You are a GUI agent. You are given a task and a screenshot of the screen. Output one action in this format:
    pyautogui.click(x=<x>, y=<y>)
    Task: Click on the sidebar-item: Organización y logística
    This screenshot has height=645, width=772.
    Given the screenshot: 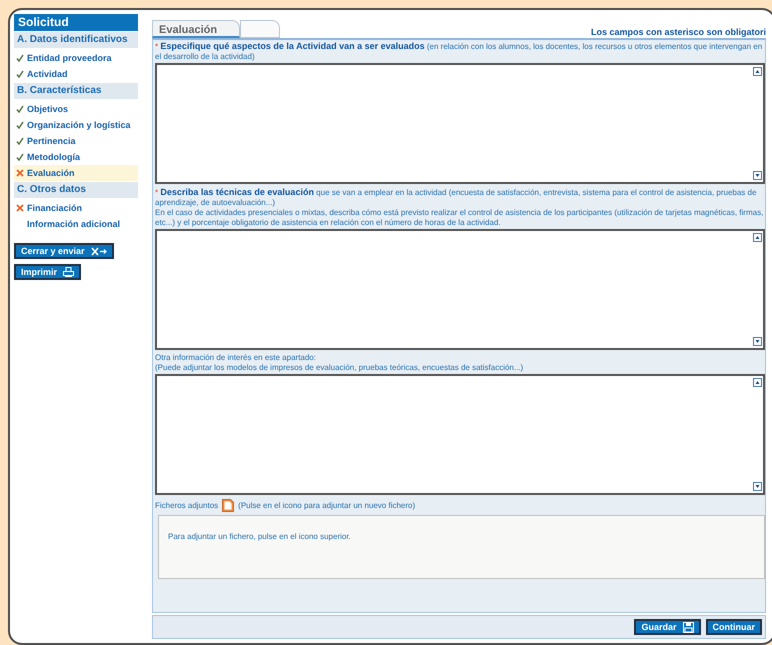 What is the action you would take?
    pyautogui.click(x=76, y=125)
    